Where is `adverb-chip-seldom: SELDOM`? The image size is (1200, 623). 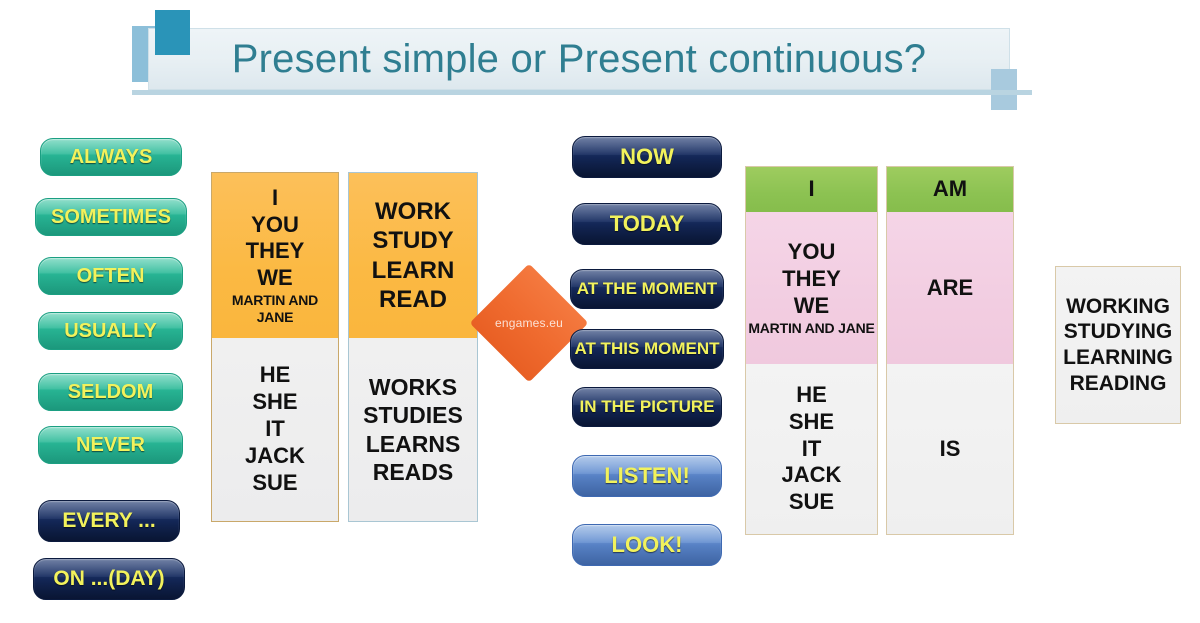
adverb-chip-seldom: SELDOM is located at coordinates (110, 392).